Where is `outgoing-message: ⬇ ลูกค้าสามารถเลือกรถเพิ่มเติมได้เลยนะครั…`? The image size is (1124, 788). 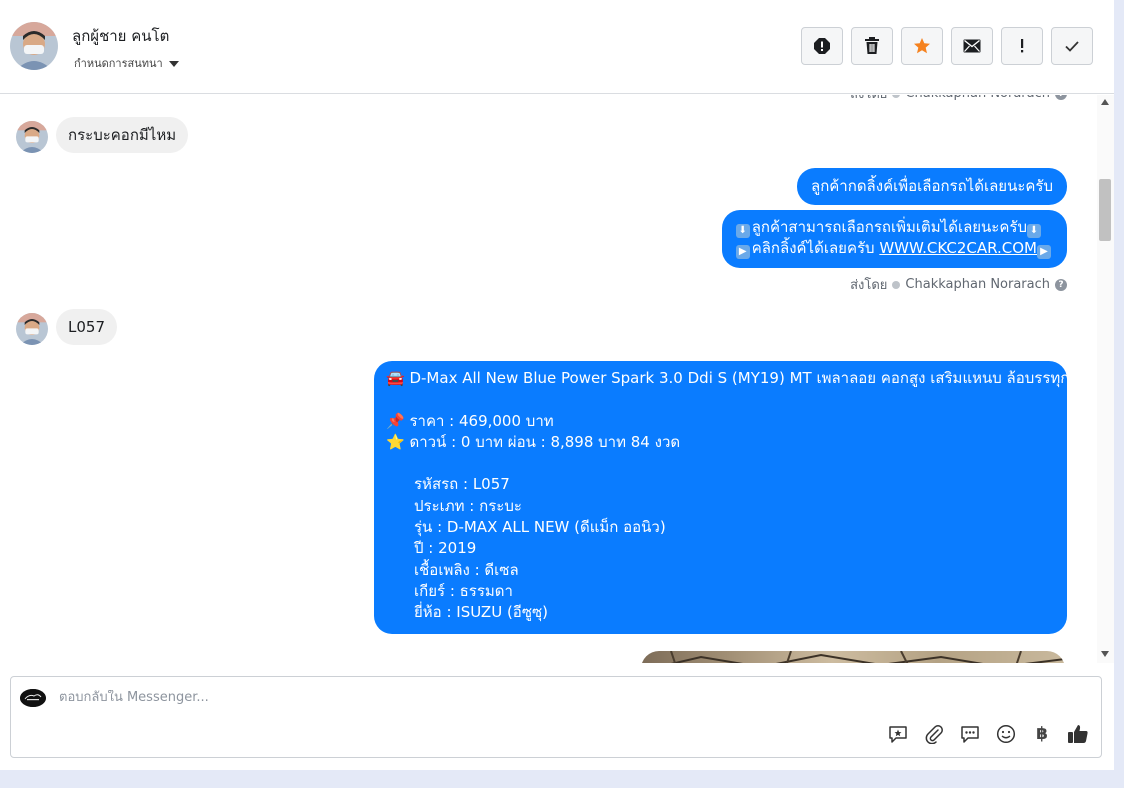
outgoing-message: ⬇ ลูกค้าสามารถเลือกรถเพิ่มเติมได้เลยนะครั… is located at coordinates (894, 239).